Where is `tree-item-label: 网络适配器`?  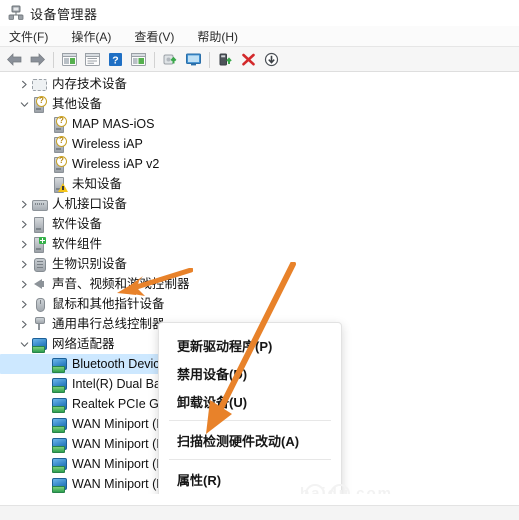
tree-item-label: 网络适配器 is located at coordinates (83, 344).